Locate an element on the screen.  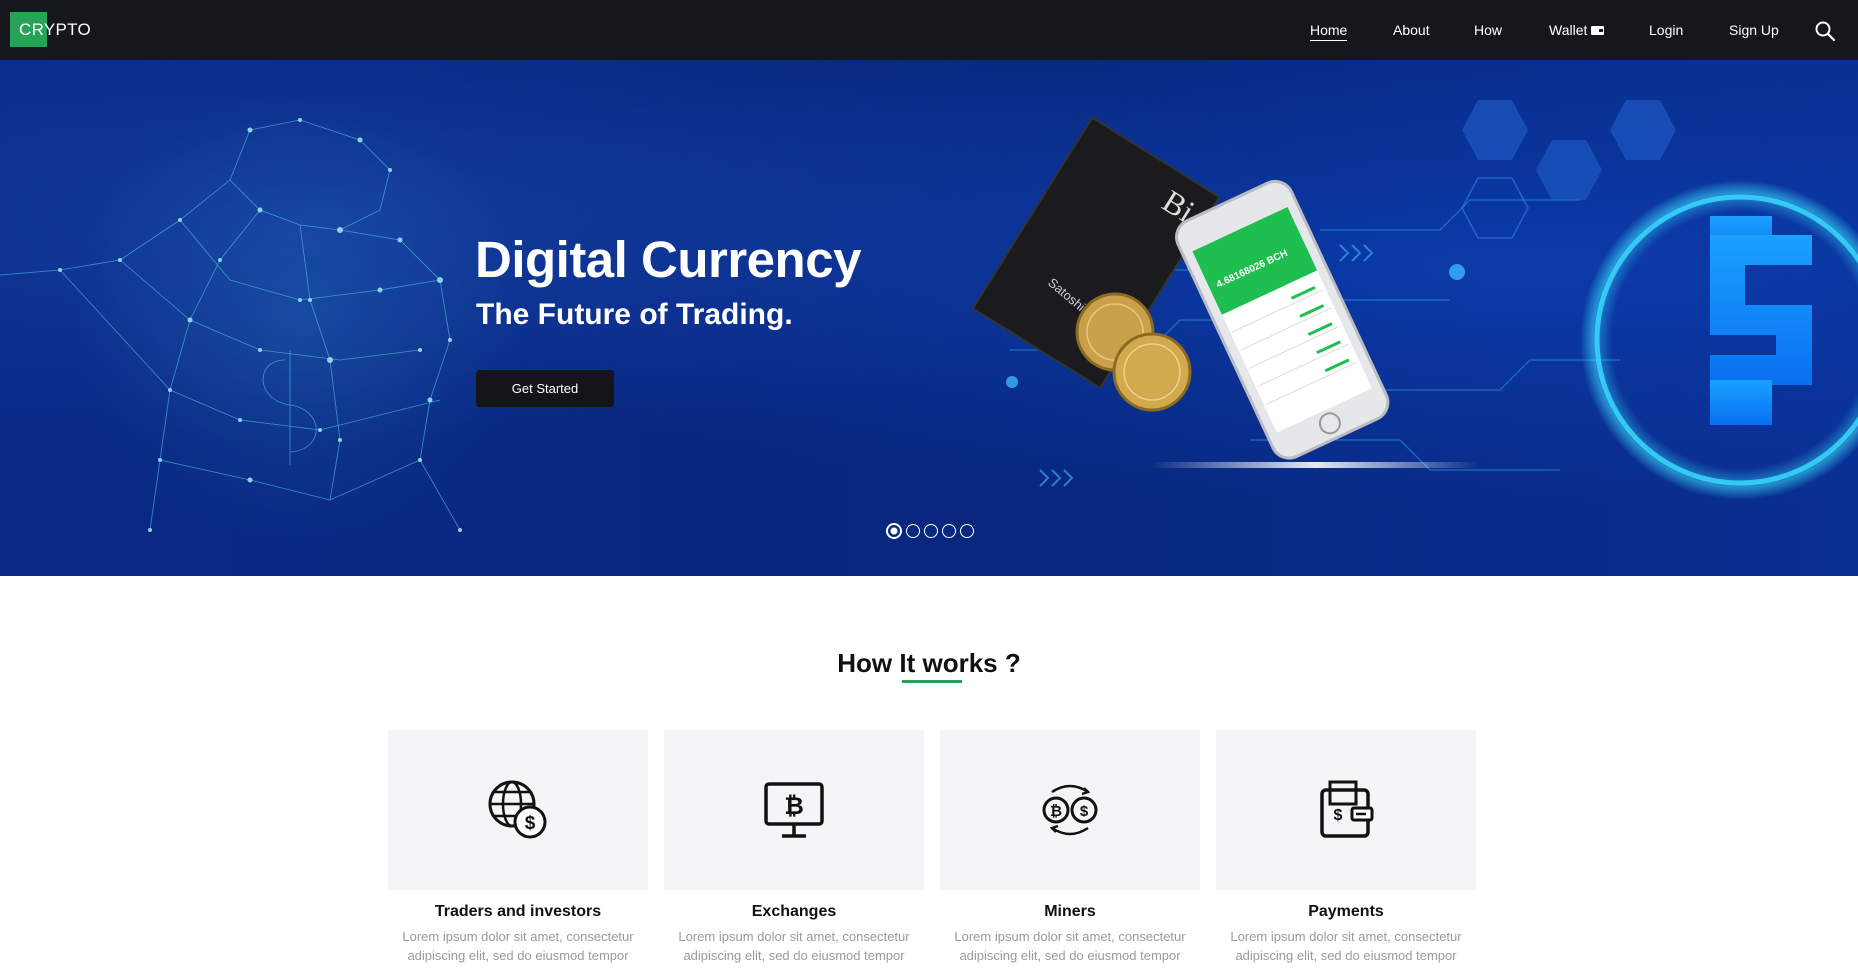
logo: CRYPTO is located at coordinates (50, 29).